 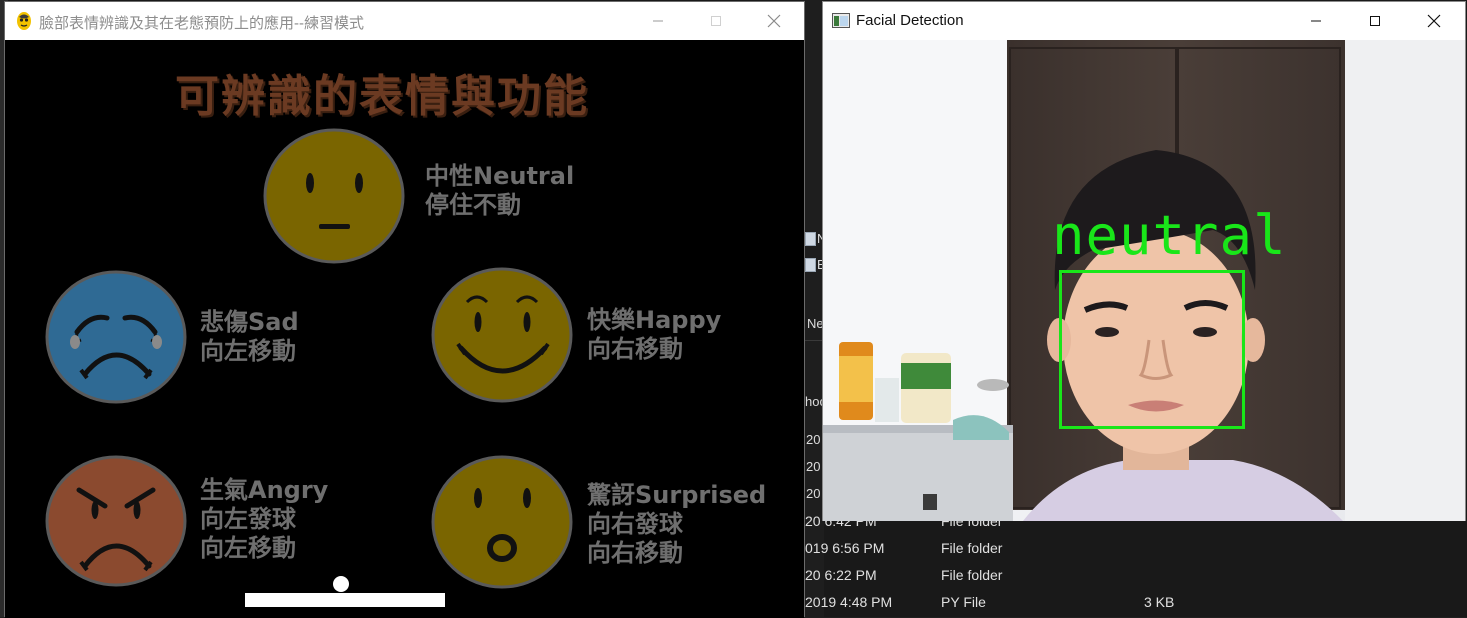 What do you see at coordinates (201, 23) in the screenshot?
I see `game-window-title: 臉部表情辨識及其在老態預防上的應用--練習模式` at bounding box center [201, 23].